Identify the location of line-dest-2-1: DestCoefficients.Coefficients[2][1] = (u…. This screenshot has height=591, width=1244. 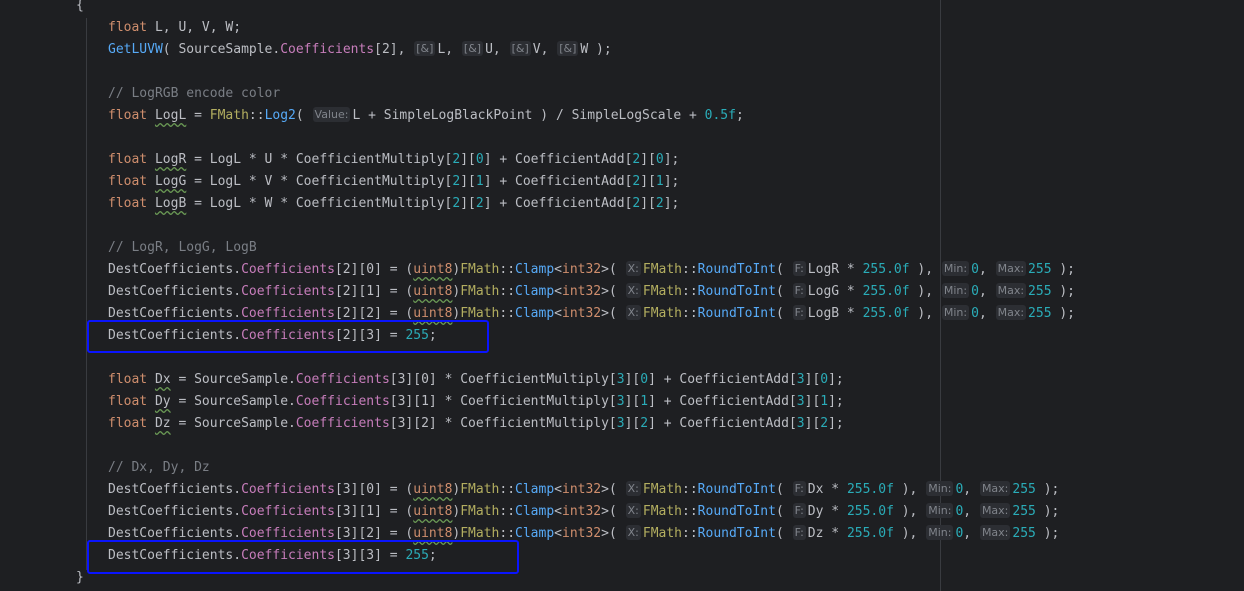
(622, 292).